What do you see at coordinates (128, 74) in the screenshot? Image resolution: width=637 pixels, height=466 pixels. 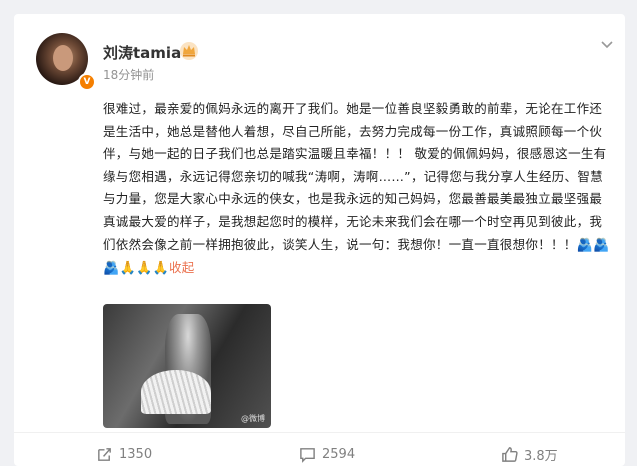 I see `post-time: 18分钟前` at bounding box center [128, 74].